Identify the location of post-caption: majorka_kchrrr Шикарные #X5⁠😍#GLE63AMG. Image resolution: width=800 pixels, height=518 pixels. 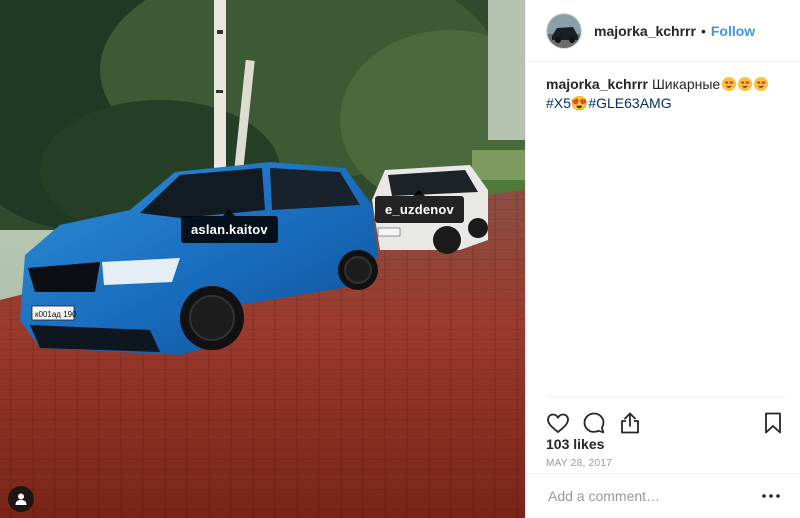
(663, 94).